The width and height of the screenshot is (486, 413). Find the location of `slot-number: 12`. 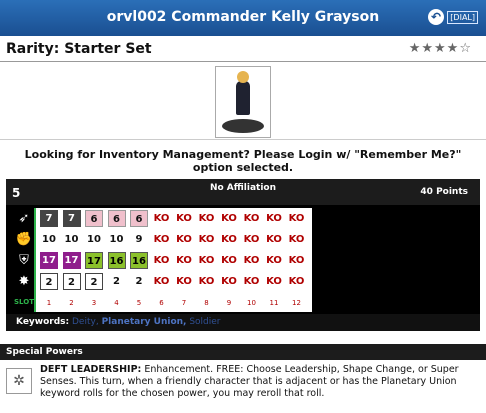

slot-number: 12 is located at coordinates (296, 303).